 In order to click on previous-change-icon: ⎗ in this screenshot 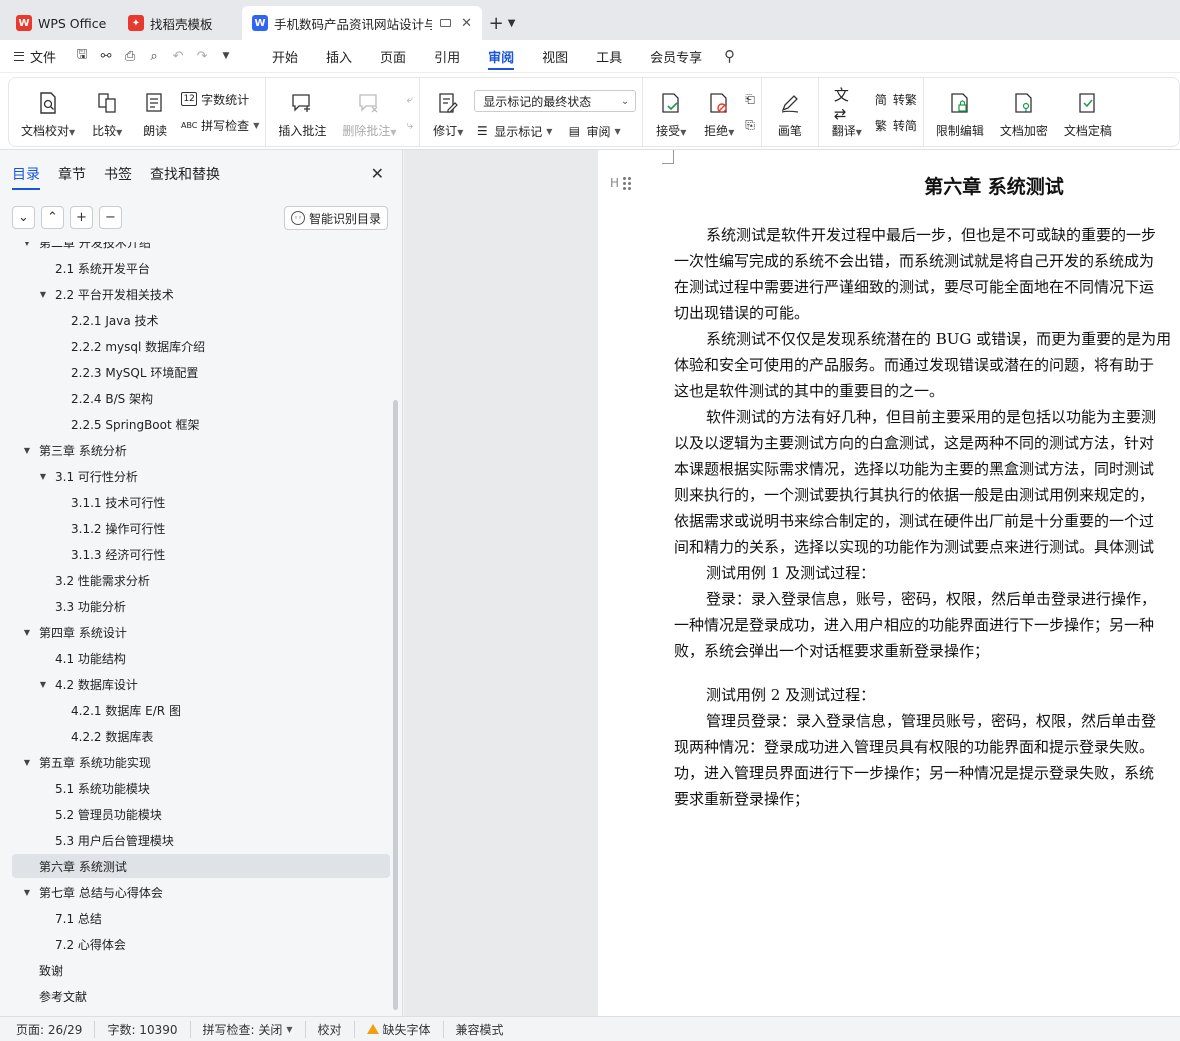, I will do `click(750, 99)`.